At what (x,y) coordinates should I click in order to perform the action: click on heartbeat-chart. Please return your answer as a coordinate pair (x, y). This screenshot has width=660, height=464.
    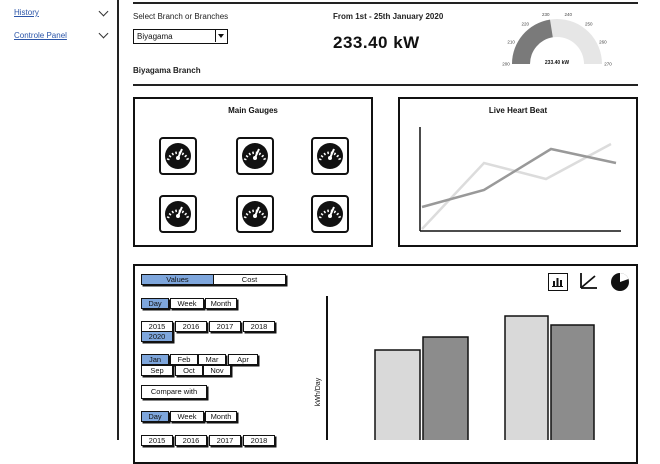
    Looking at the image, I should click on (520, 179).